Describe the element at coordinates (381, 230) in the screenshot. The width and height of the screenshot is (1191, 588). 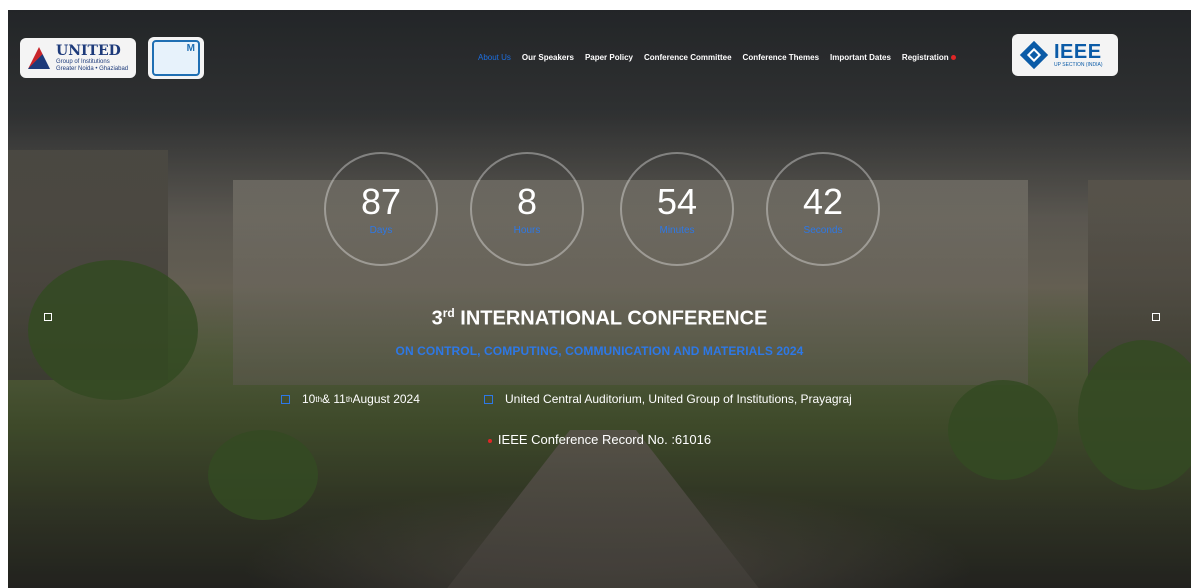
I see `countdown-days-label: Days` at that location.